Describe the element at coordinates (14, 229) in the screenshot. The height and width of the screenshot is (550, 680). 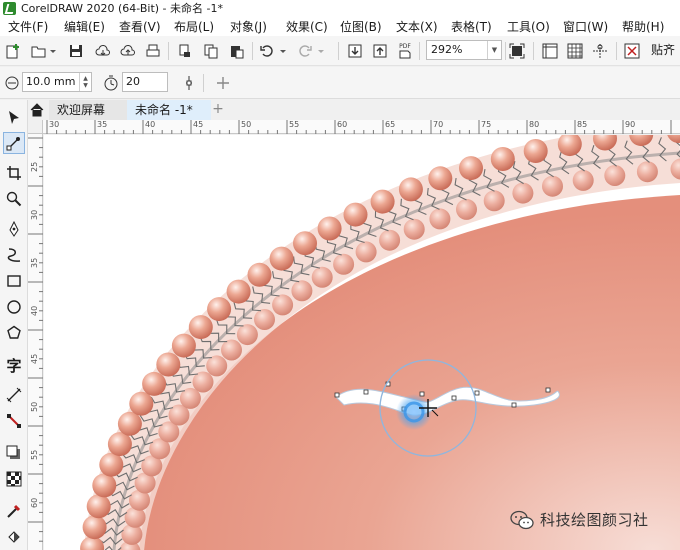
I see `freehand-tool-icon` at that location.